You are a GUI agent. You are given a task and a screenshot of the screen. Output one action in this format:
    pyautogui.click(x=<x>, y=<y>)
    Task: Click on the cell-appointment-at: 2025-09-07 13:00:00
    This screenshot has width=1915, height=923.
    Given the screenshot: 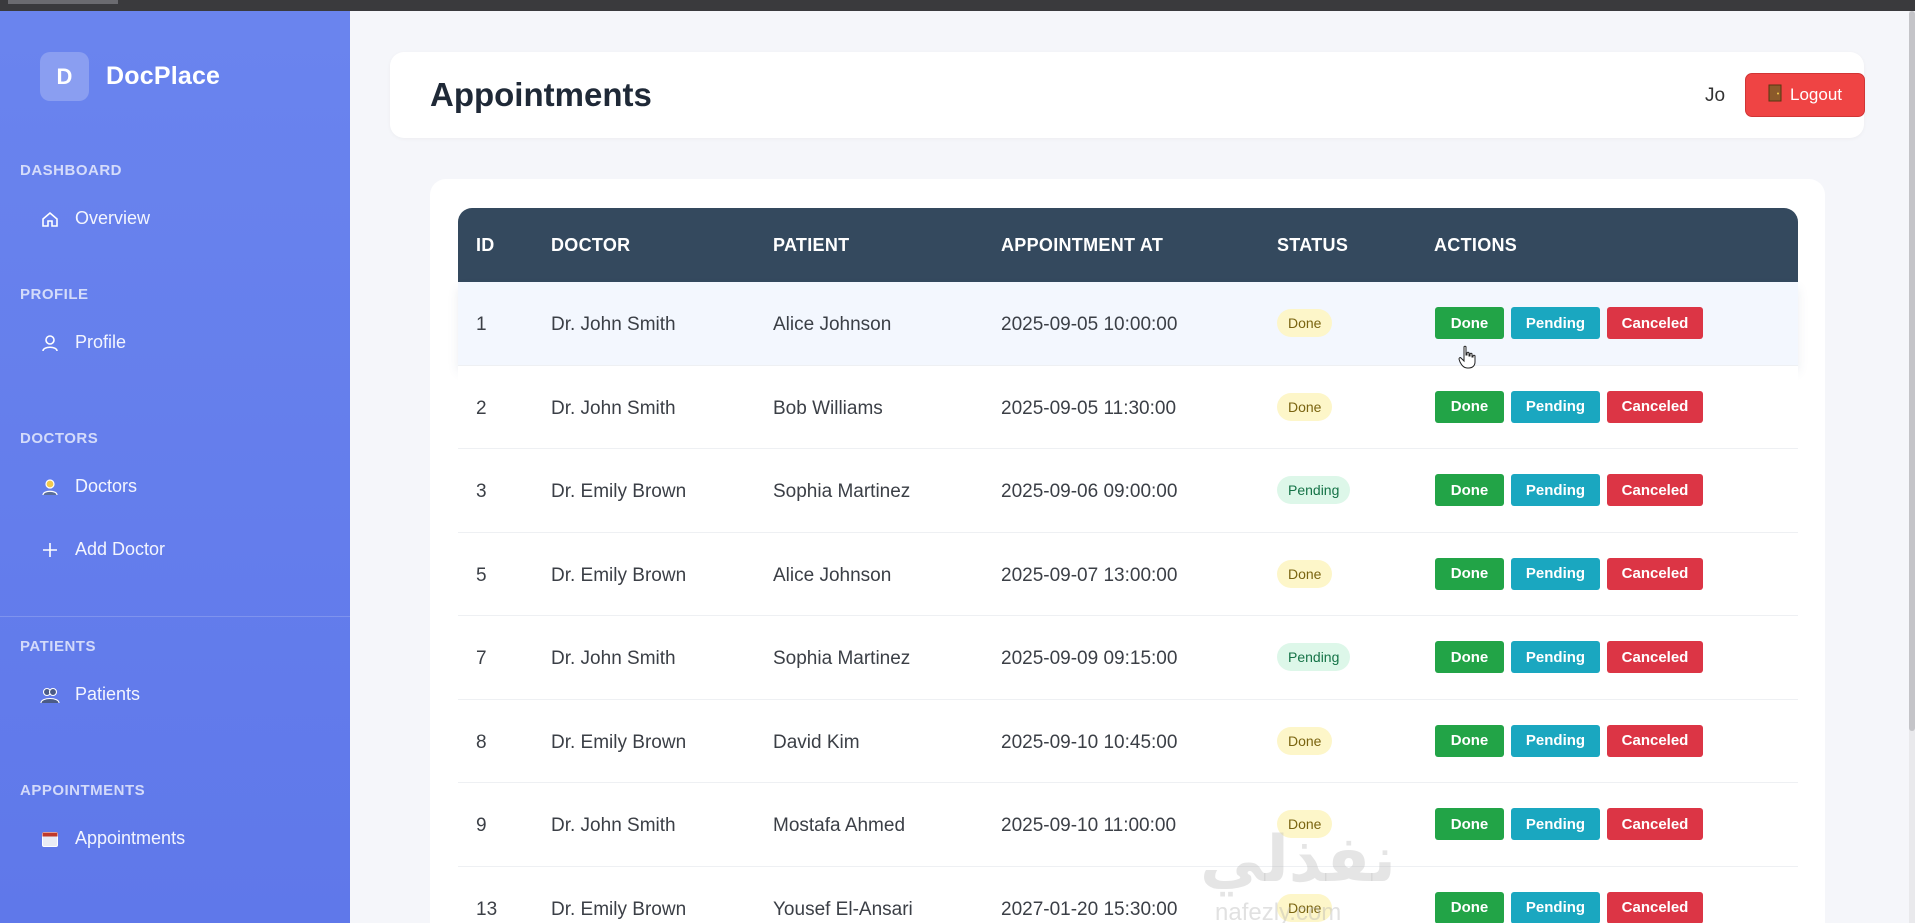 What is the action you would take?
    pyautogui.click(x=1089, y=575)
    